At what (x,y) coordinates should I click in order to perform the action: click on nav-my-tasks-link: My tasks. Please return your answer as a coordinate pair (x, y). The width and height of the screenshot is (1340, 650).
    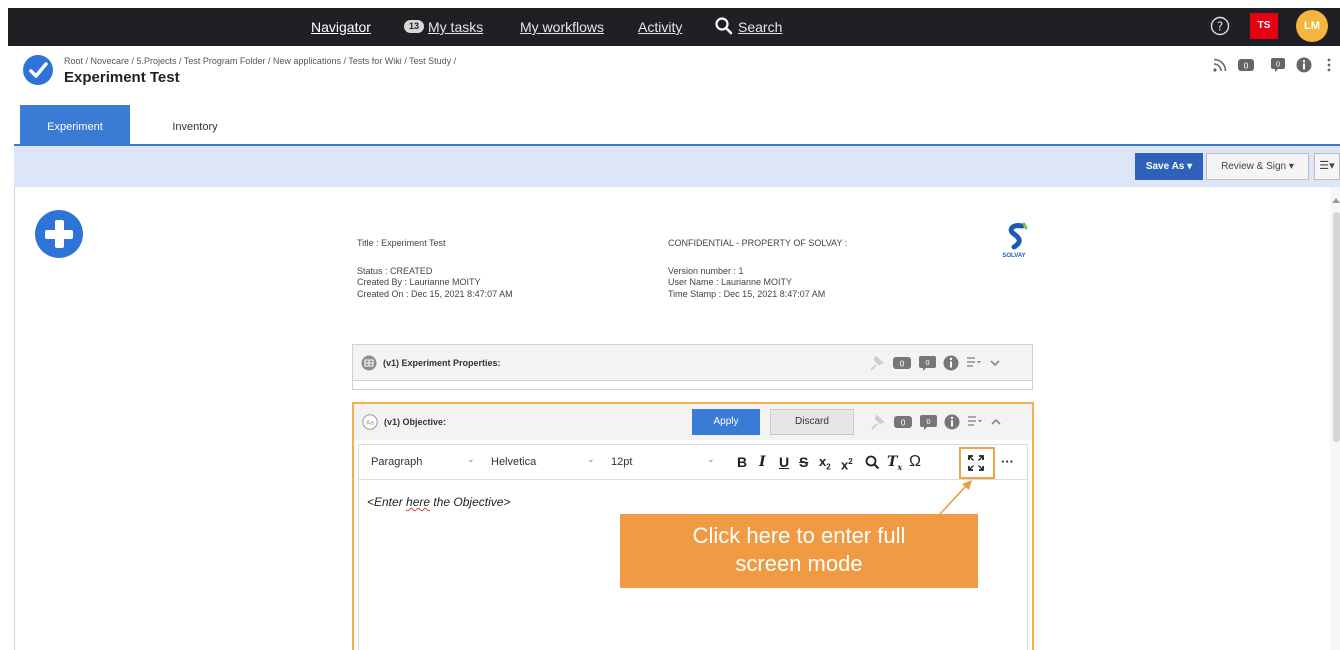
    Looking at the image, I should click on (455, 27).